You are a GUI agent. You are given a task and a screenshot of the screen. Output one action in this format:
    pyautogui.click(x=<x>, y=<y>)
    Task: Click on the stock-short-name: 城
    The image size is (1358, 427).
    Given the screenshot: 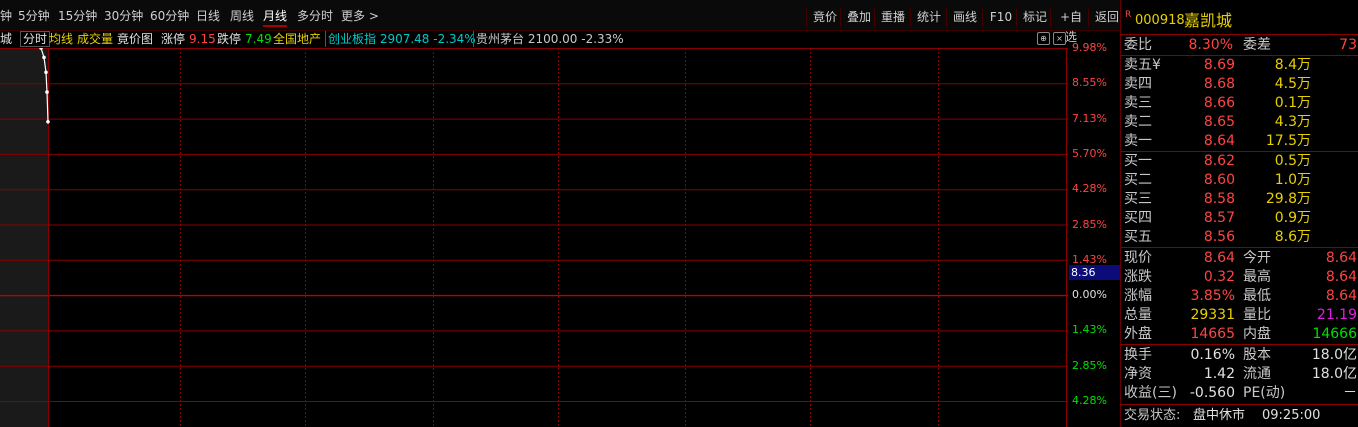 What is the action you would take?
    pyautogui.click(x=6, y=39)
    